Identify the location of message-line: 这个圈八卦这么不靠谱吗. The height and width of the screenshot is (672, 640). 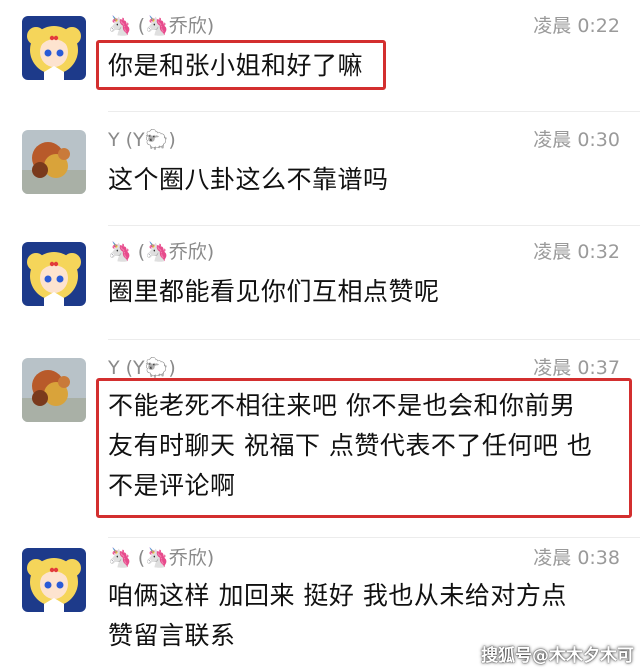
(248, 179).